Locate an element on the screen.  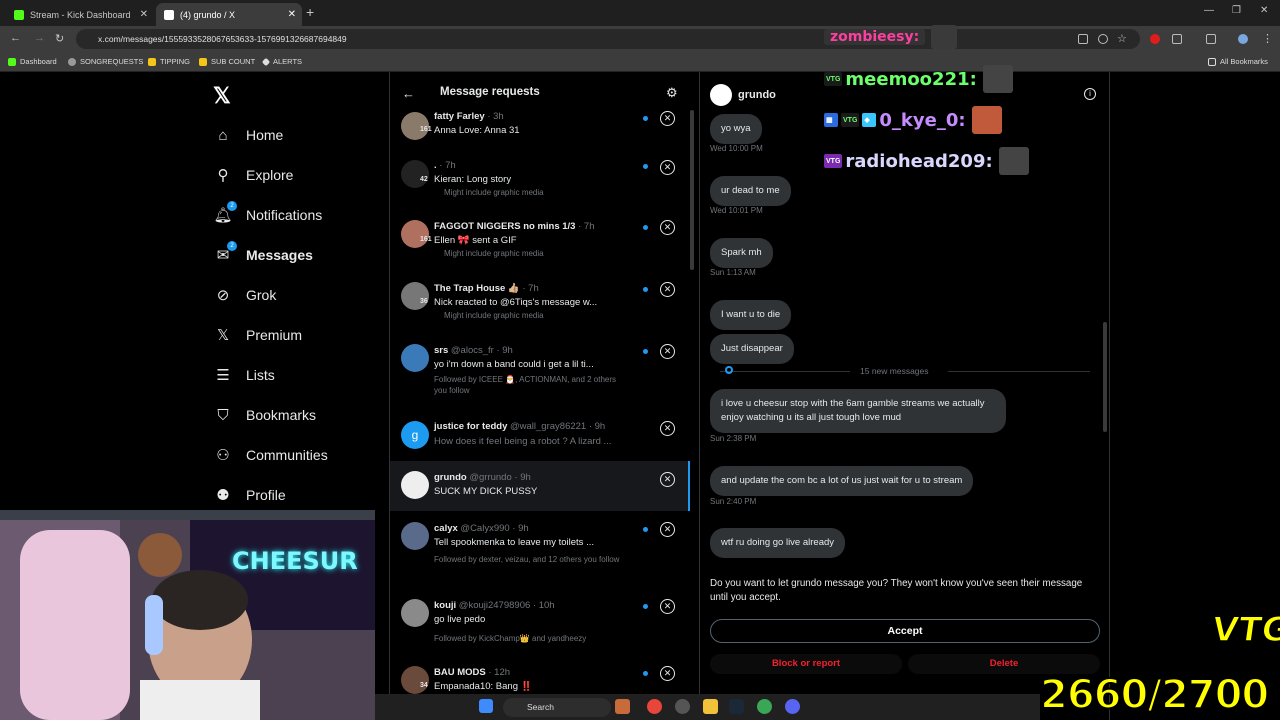
cast-icon is located at coordinates (1083, 39).